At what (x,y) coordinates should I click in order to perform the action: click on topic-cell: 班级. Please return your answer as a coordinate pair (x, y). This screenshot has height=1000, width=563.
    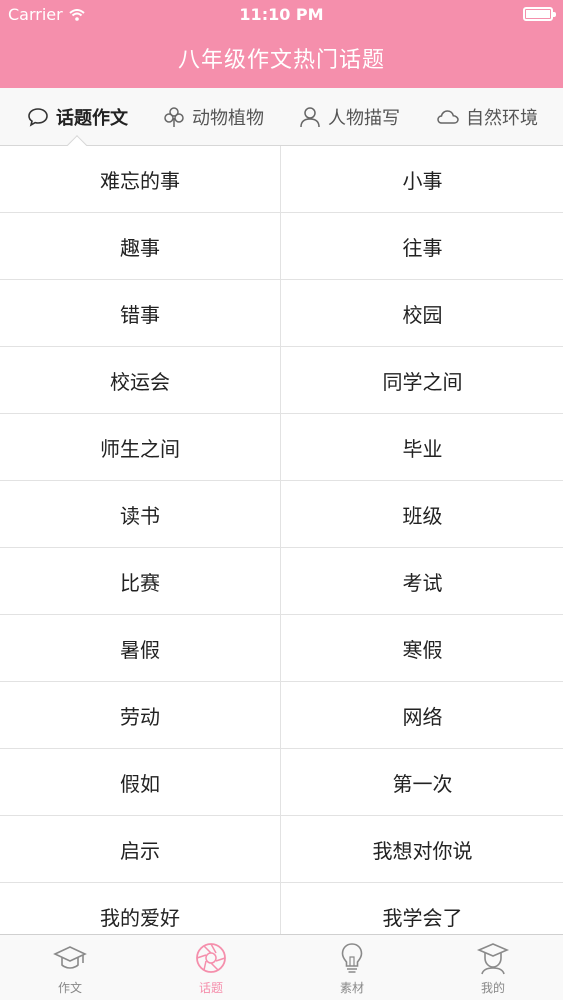
    Looking at the image, I should click on (422, 514).